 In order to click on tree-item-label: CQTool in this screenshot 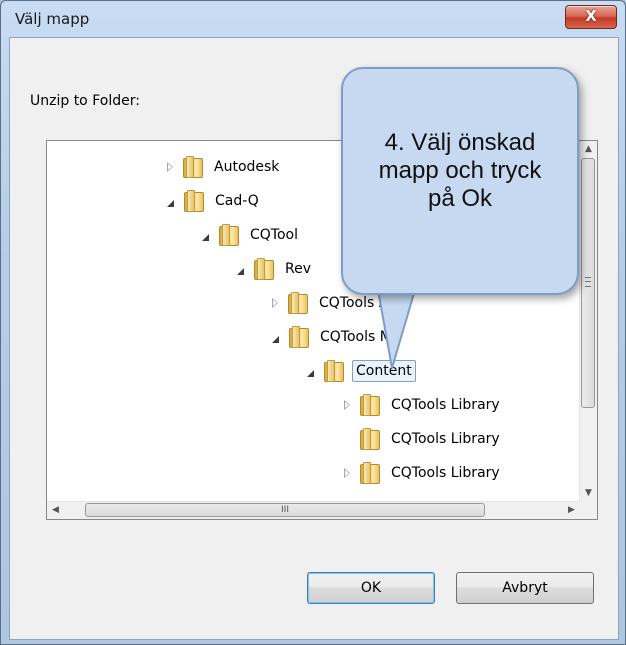, I will do `click(274, 235)`.